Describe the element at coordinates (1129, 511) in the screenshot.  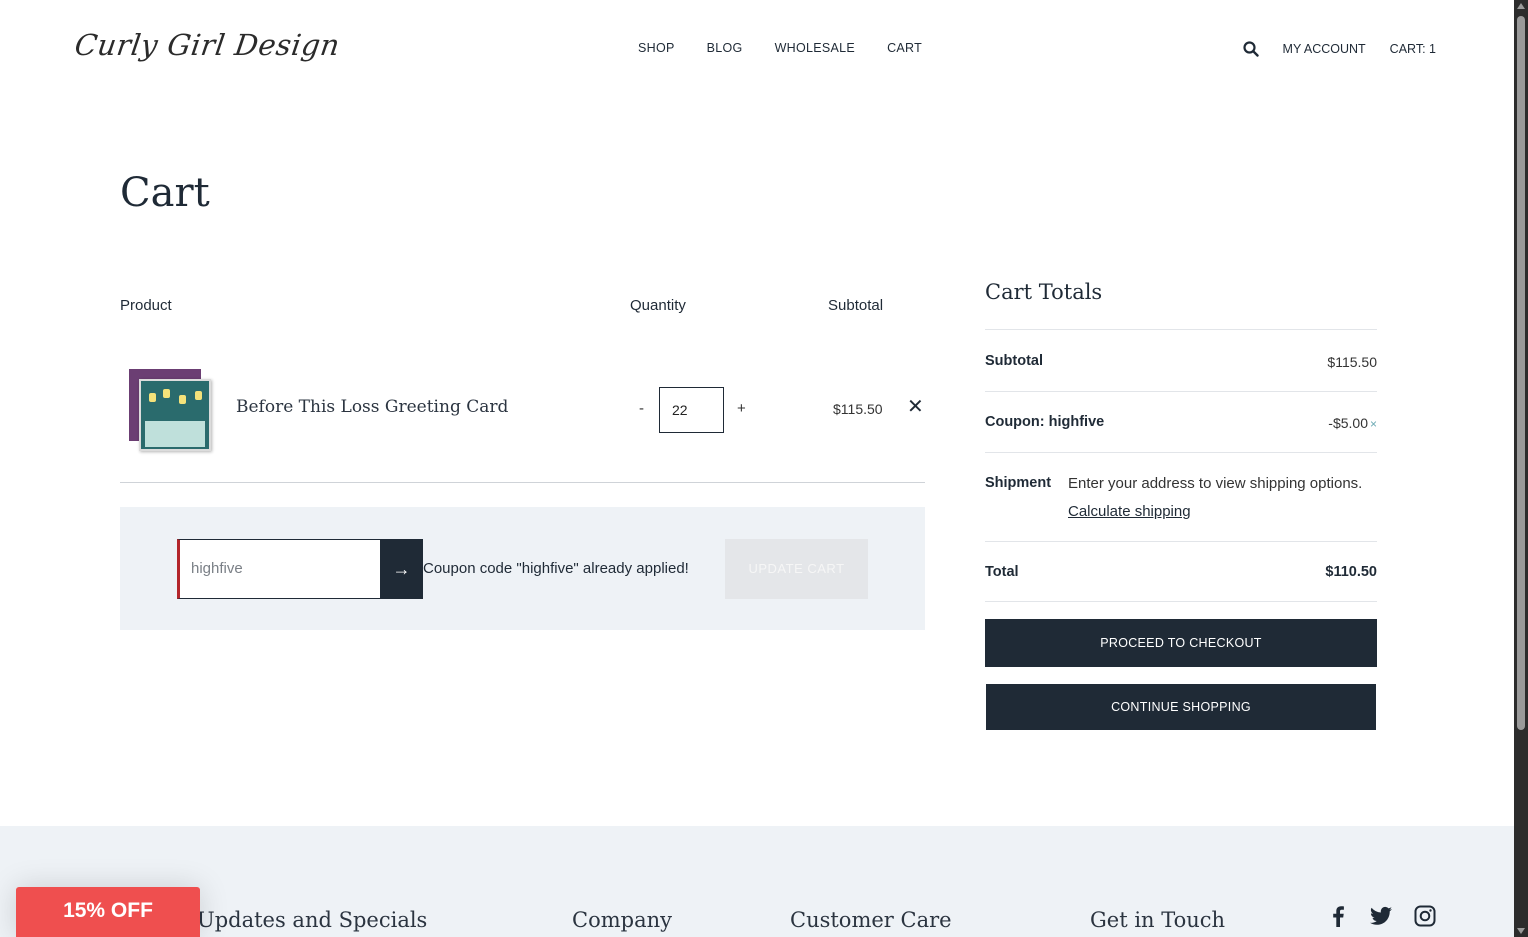
I see `calculate-shipping-link: Calculate shipping` at that location.